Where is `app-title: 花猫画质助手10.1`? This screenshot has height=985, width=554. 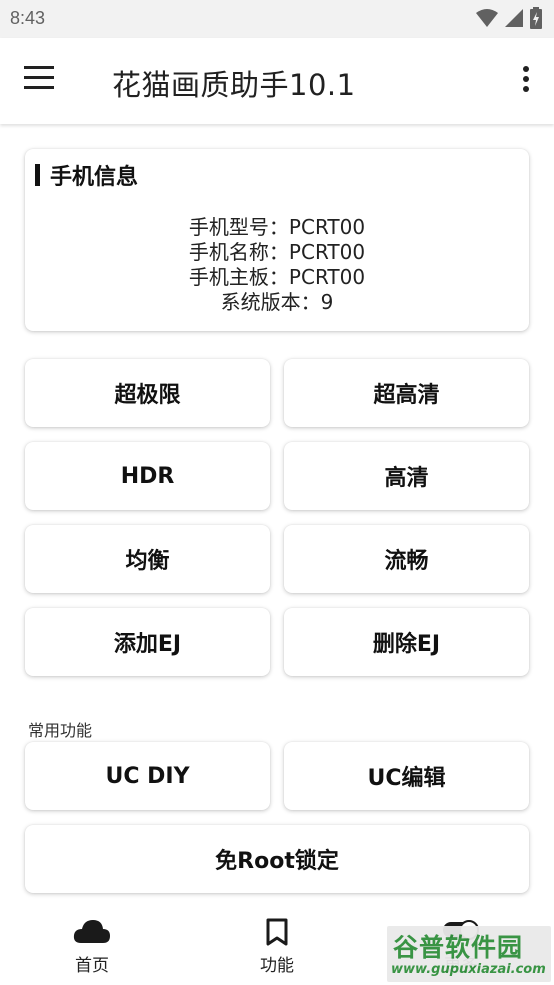 app-title: 花猫画质助手10.1 is located at coordinates (234, 85).